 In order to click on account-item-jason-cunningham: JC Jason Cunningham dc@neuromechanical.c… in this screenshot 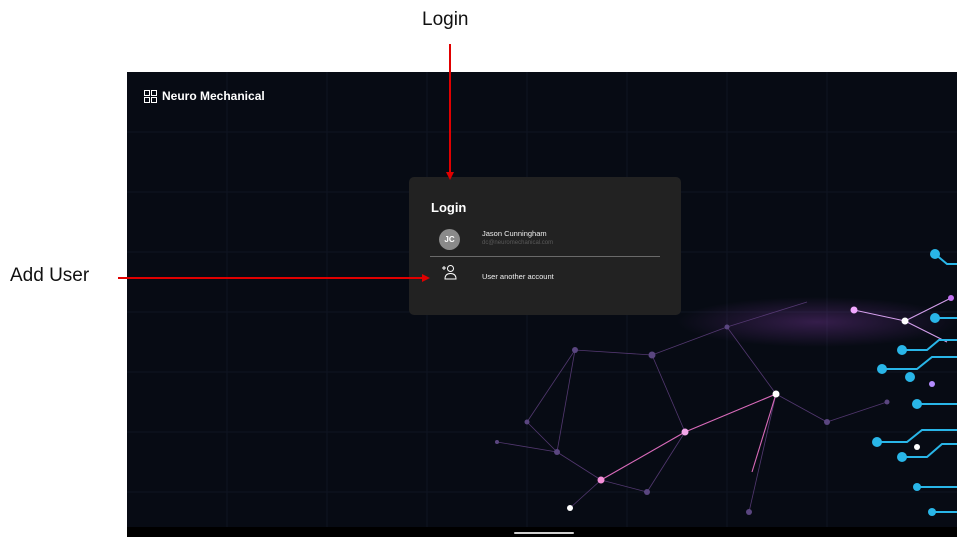, I will do `click(545, 241)`.